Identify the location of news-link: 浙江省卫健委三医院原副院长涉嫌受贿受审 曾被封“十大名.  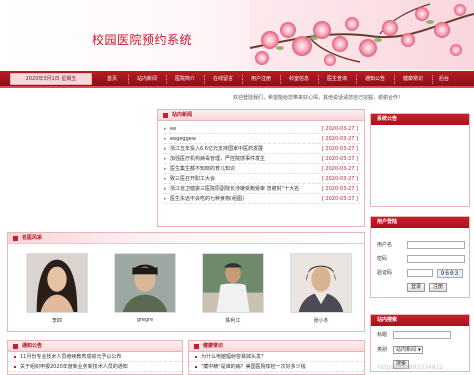
(240, 189).